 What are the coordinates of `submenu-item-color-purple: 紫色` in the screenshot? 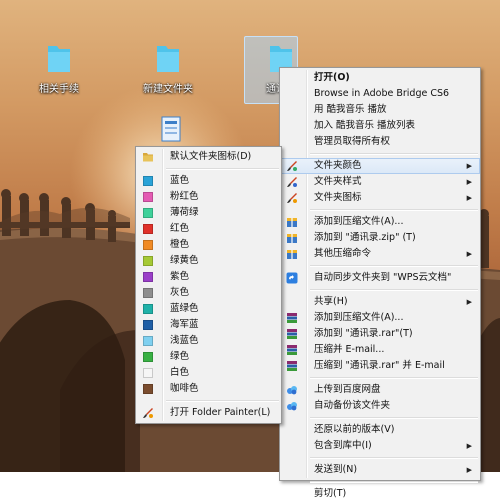 It's located at (208, 277).